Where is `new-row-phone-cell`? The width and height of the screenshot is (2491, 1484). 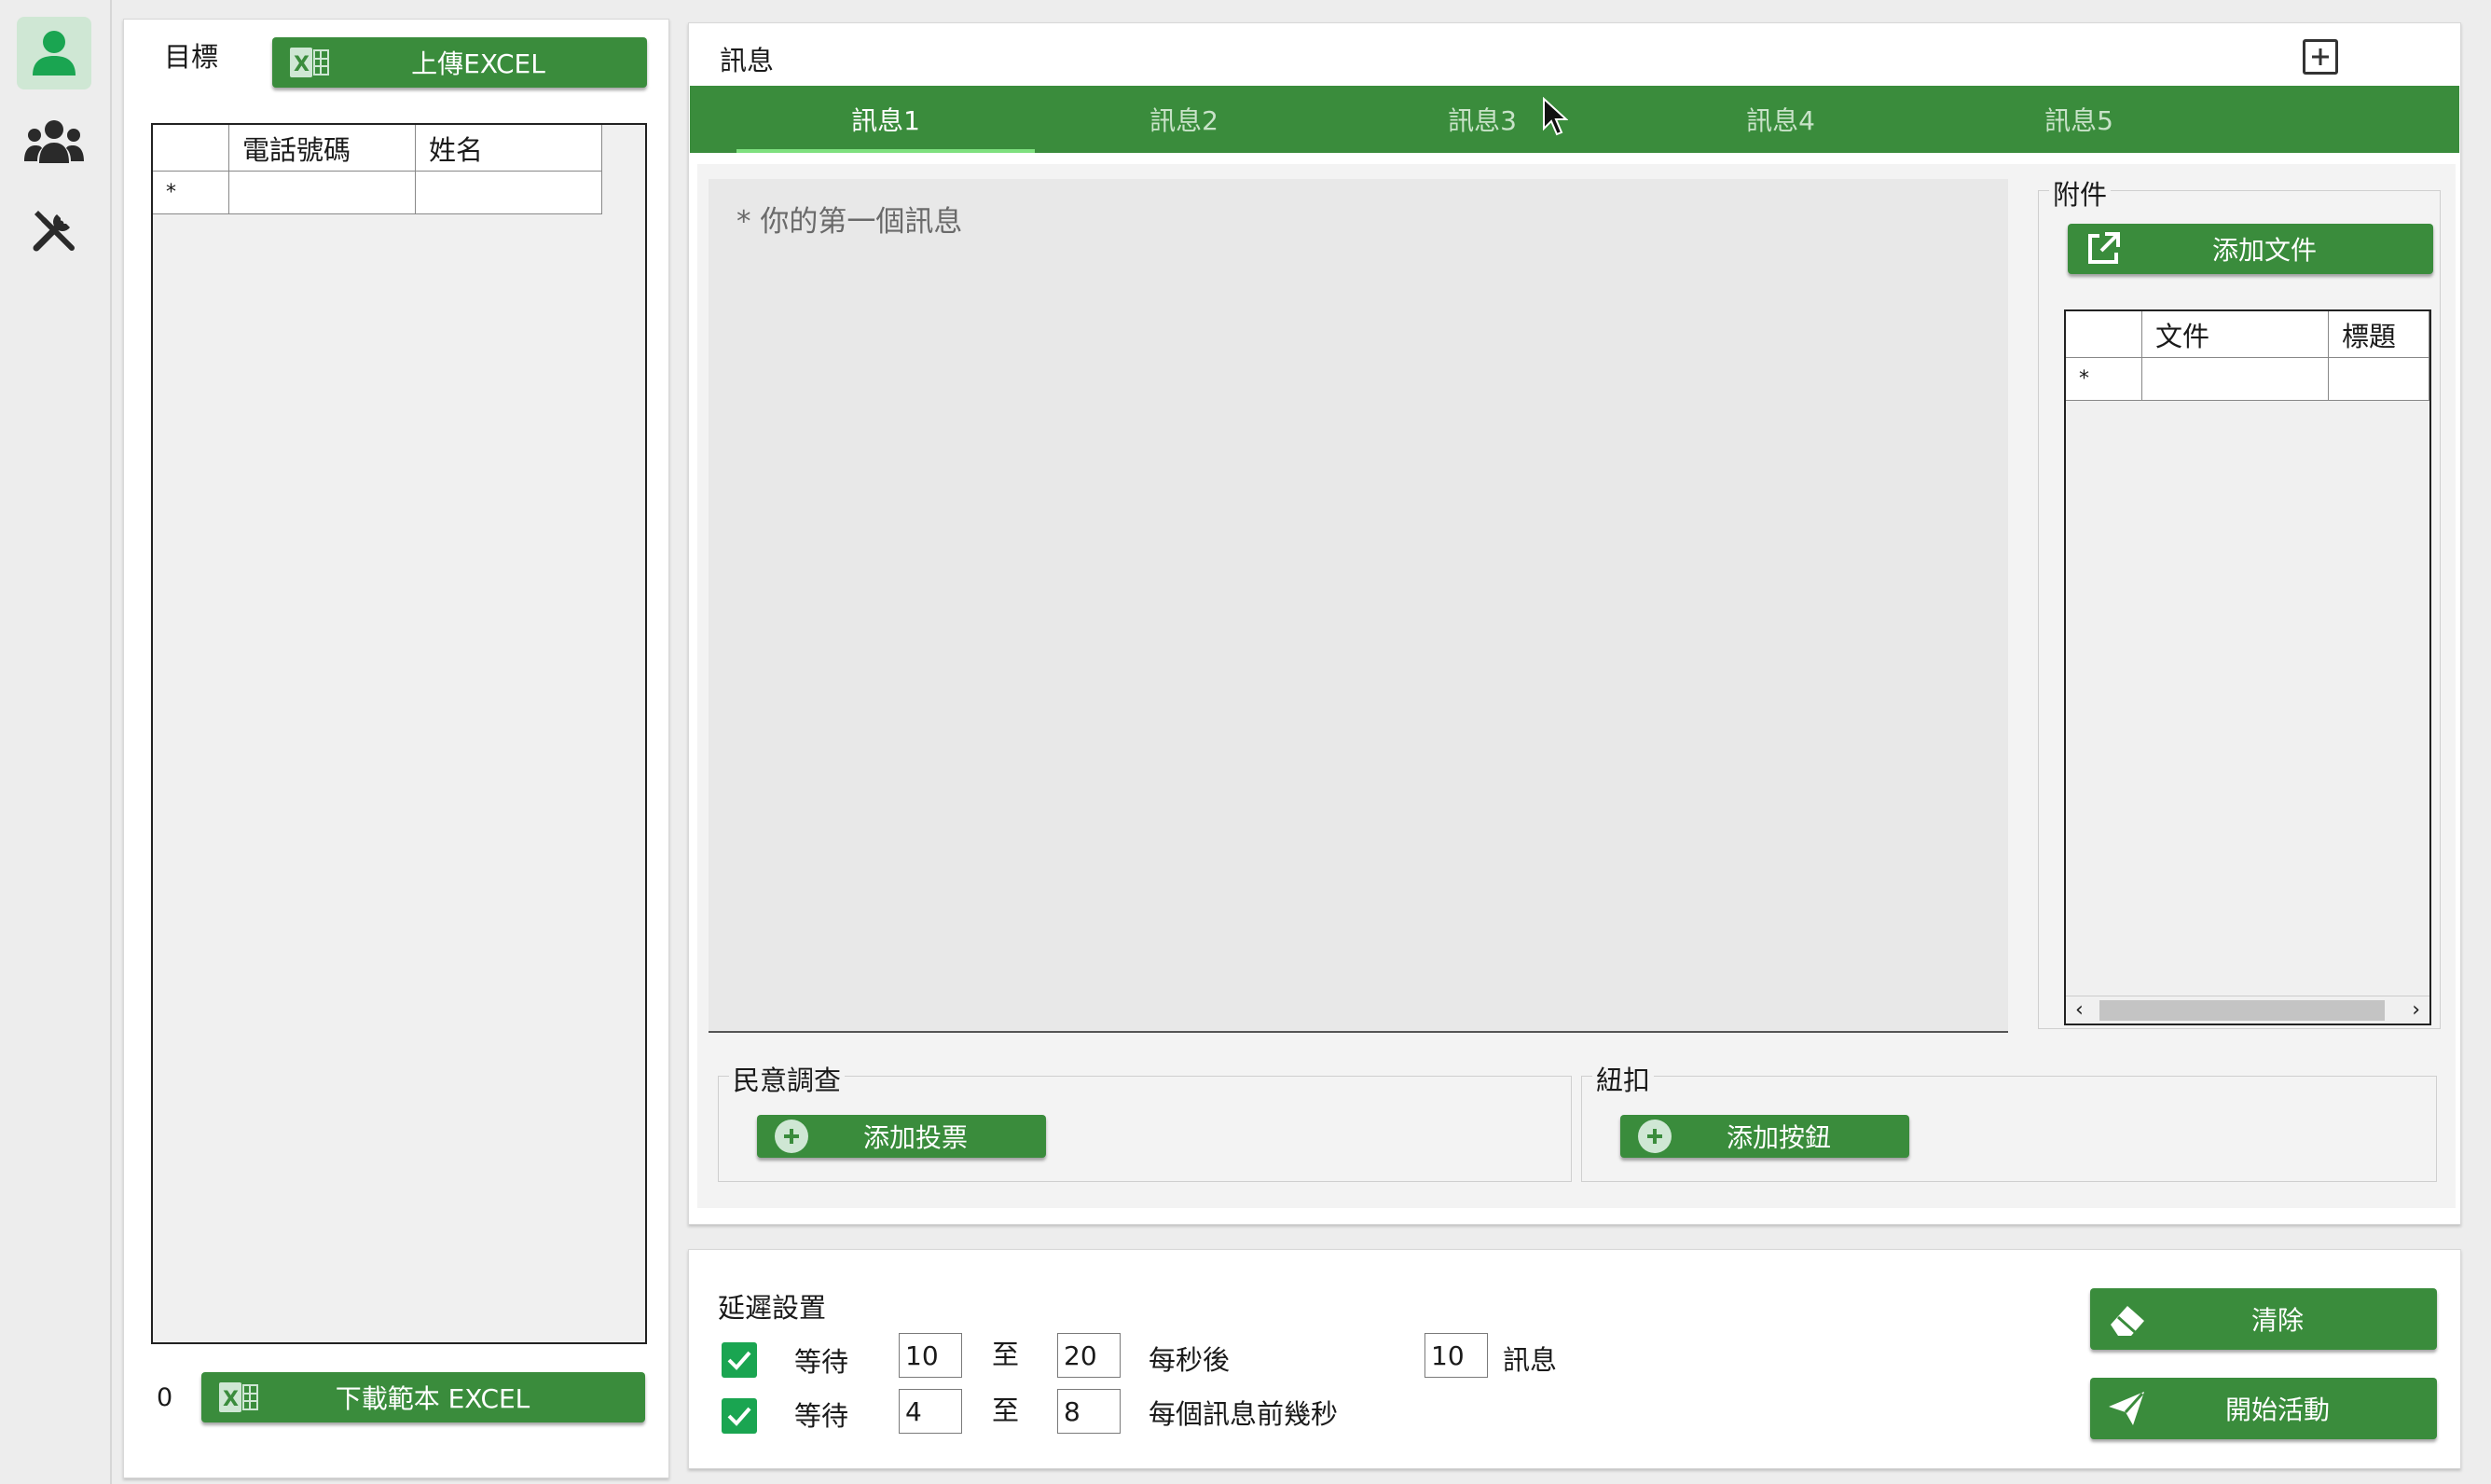 new-row-phone-cell is located at coordinates (322, 193).